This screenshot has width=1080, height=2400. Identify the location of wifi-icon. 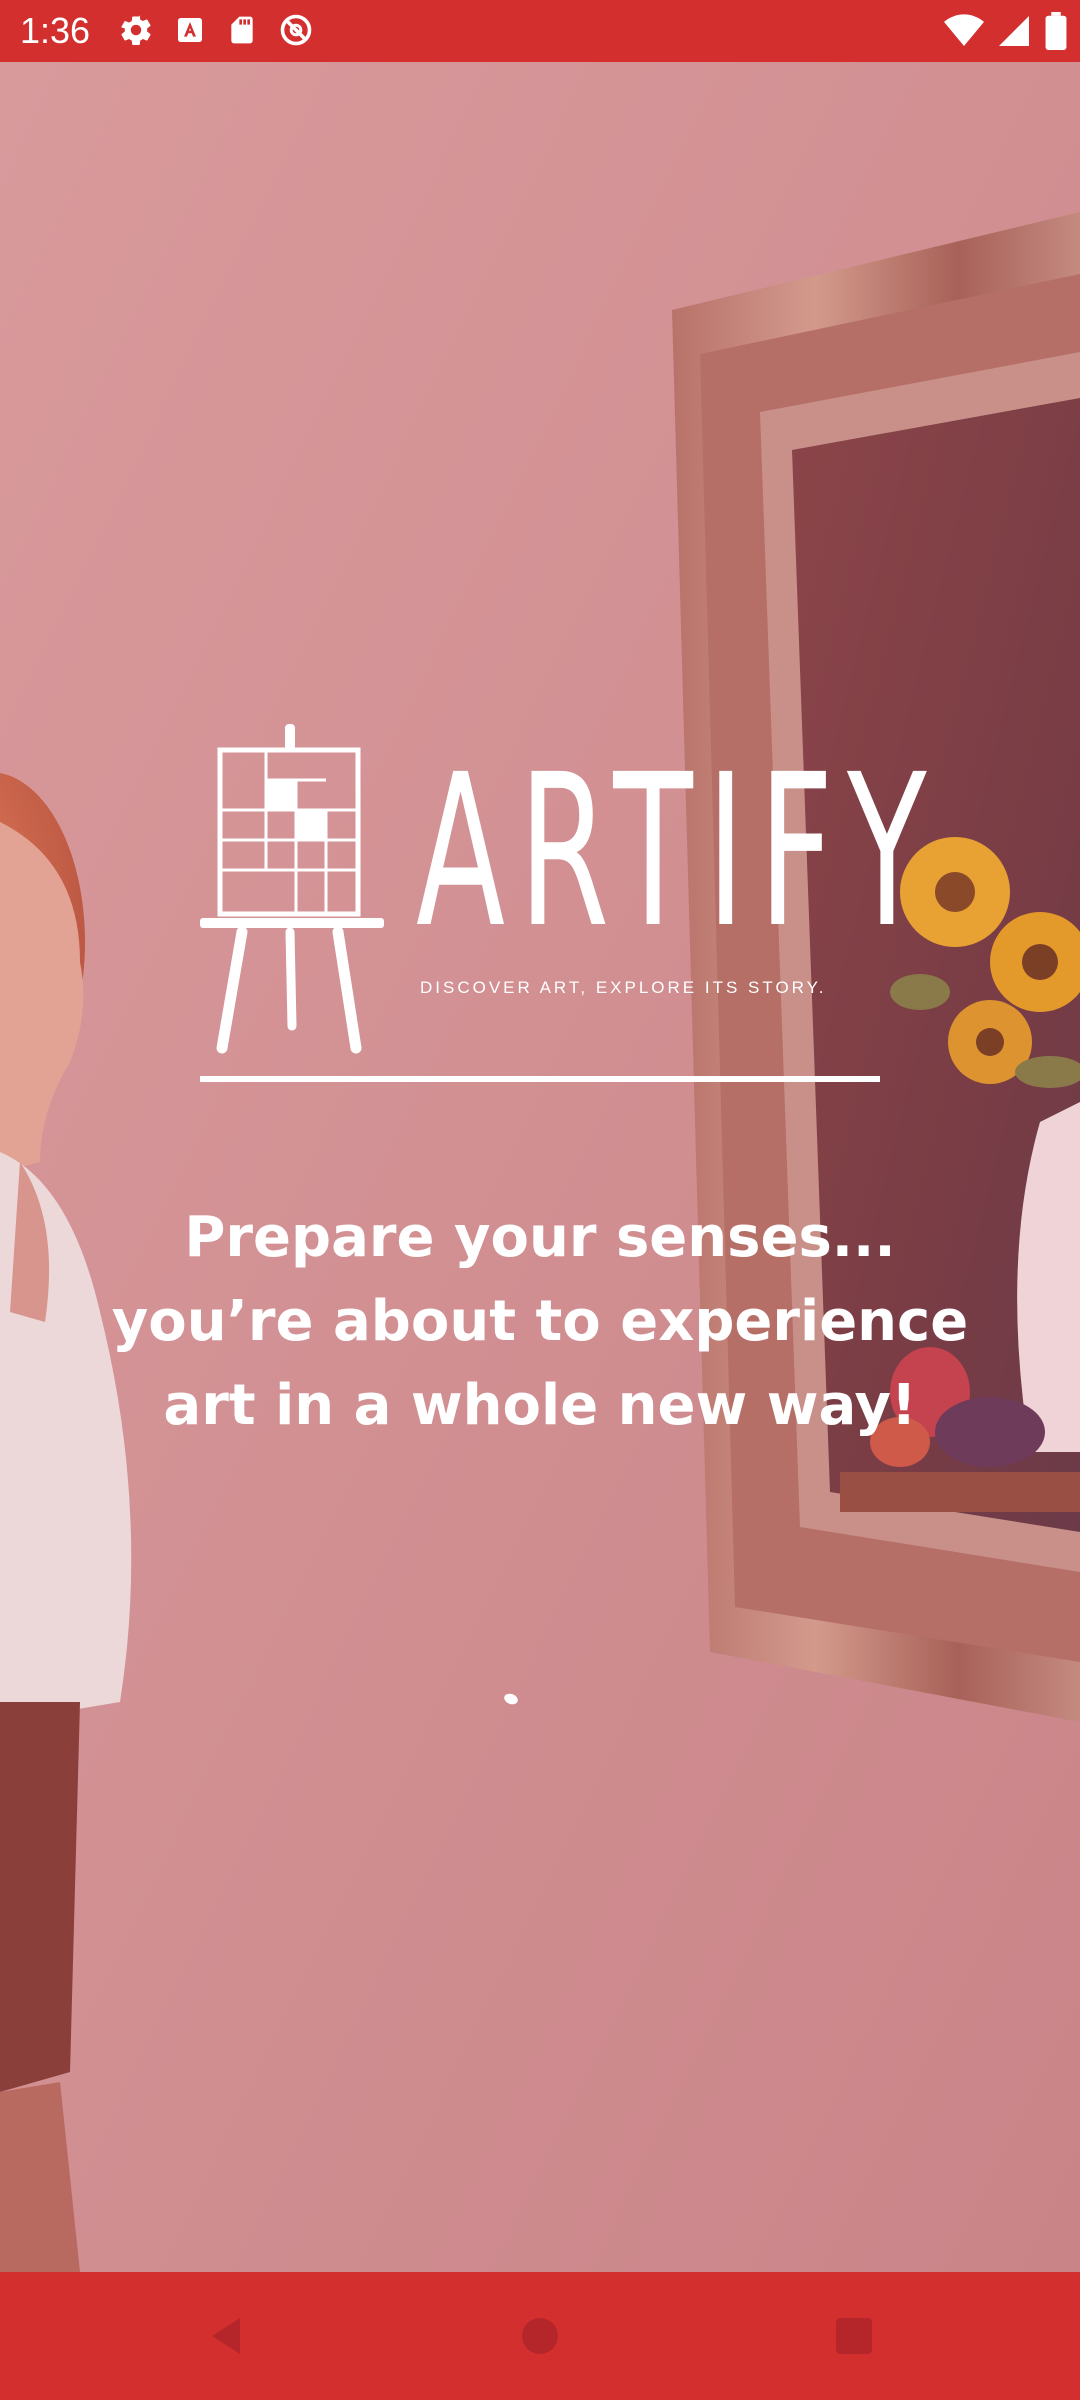
(964, 31).